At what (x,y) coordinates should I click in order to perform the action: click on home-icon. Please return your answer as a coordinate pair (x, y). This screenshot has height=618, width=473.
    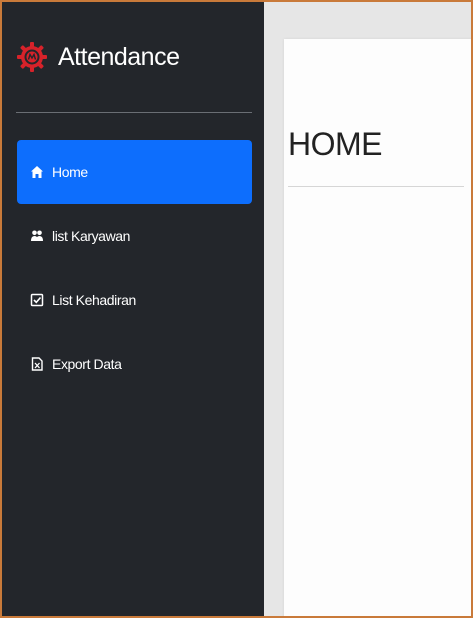
    Looking at the image, I should click on (37, 172).